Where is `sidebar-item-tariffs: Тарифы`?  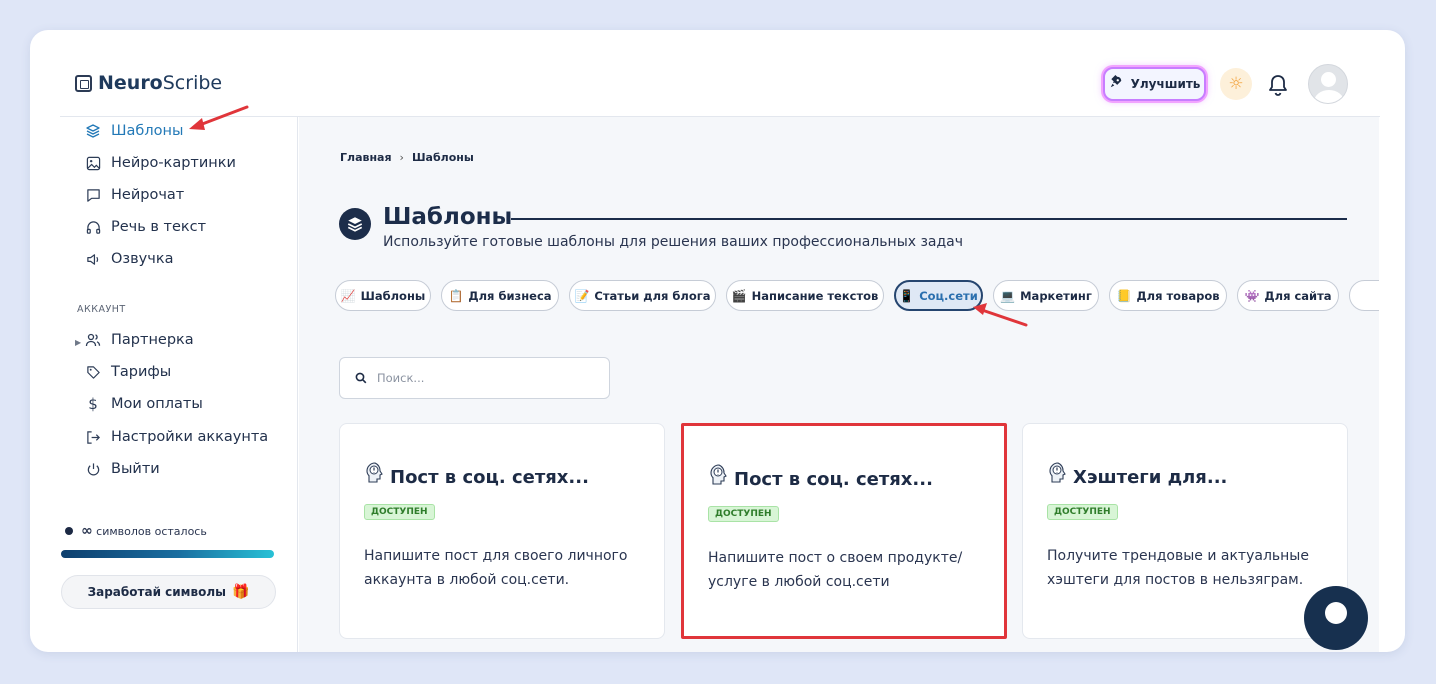 sidebar-item-tariffs: Тарифы is located at coordinates (128, 372).